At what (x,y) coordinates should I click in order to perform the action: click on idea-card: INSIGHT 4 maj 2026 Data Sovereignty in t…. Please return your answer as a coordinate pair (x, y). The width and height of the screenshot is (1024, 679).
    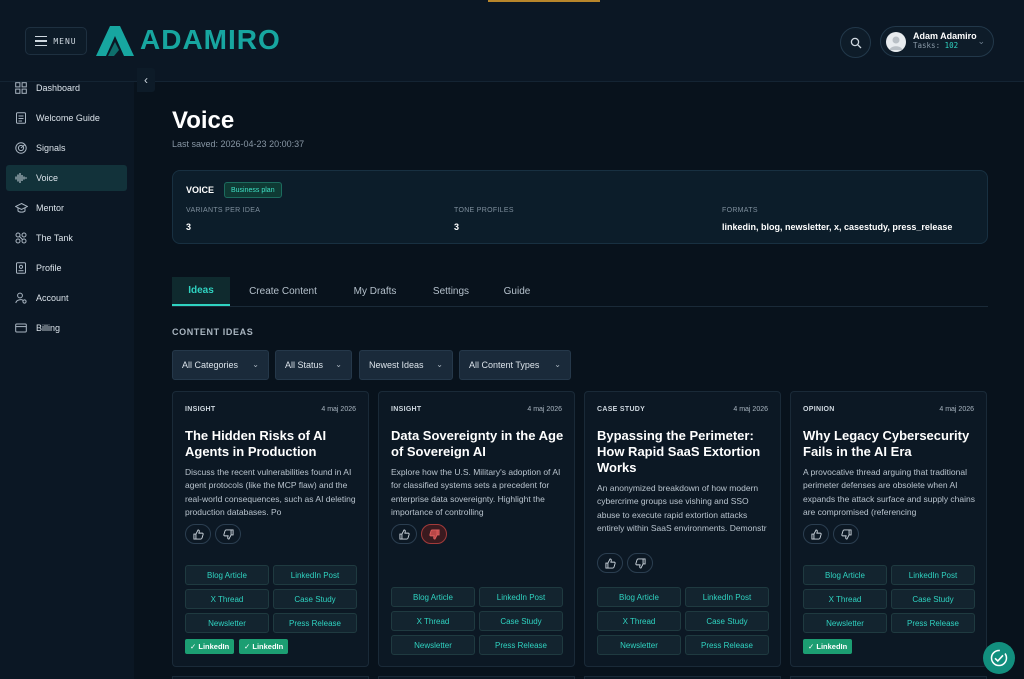
    Looking at the image, I should click on (476, 529).